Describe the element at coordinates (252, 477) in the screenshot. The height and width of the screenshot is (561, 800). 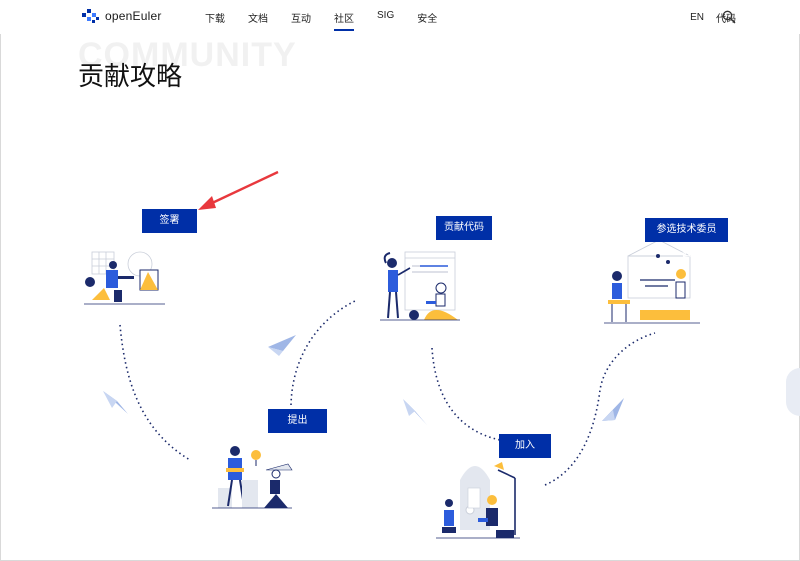
I see `issue-illustration` at that location.